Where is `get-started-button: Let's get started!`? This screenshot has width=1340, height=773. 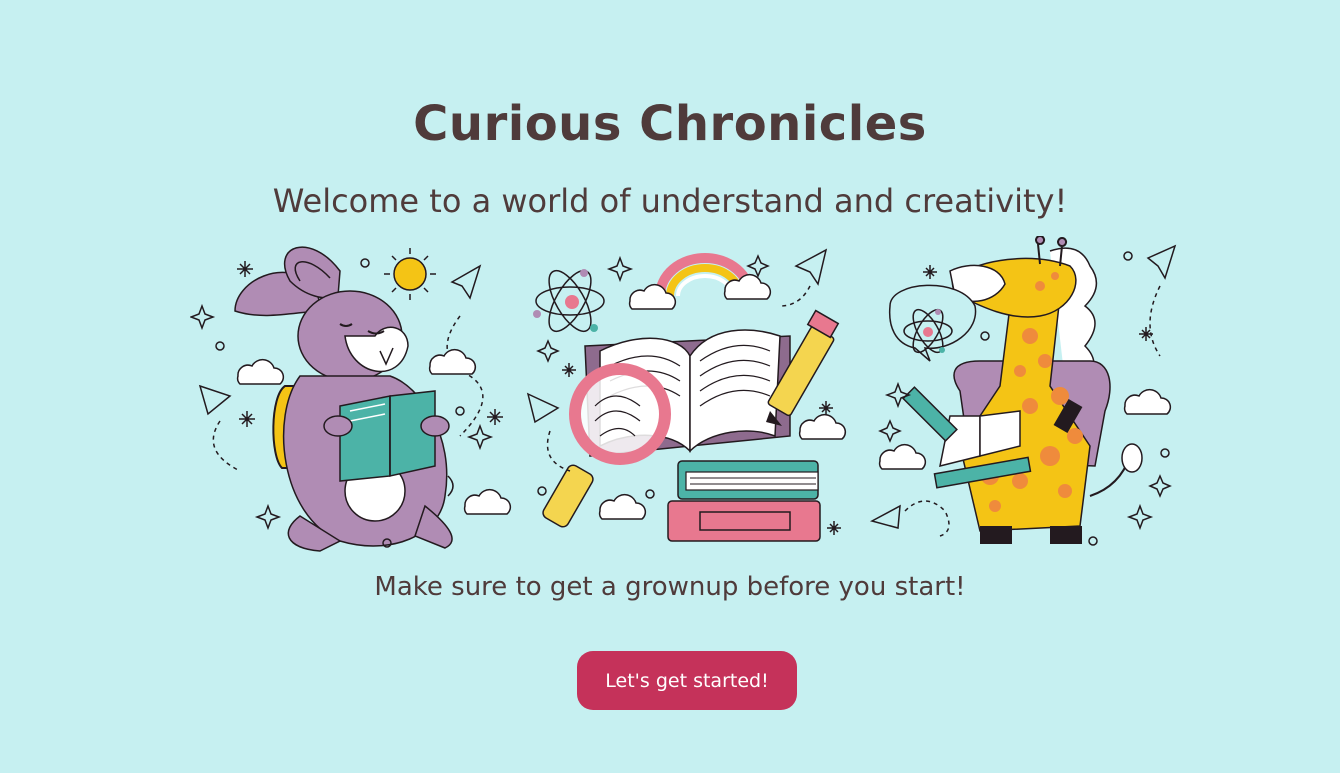
get-started-button: Let's get started! is located at coordinates (687, 680).